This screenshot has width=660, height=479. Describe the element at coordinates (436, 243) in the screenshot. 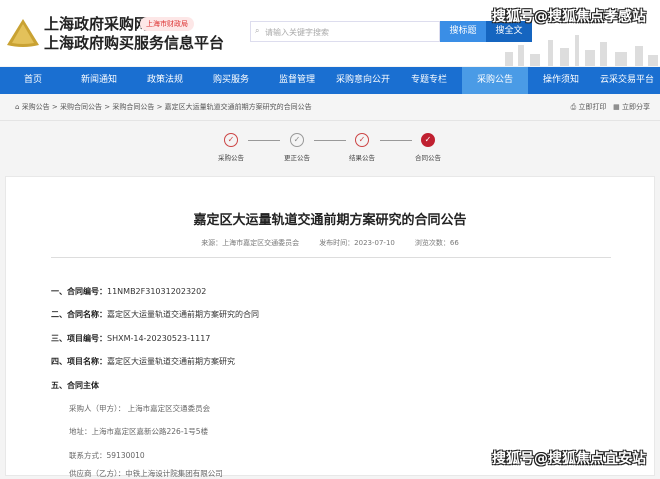

I see `article-views: 浏览次数：66` at that location.